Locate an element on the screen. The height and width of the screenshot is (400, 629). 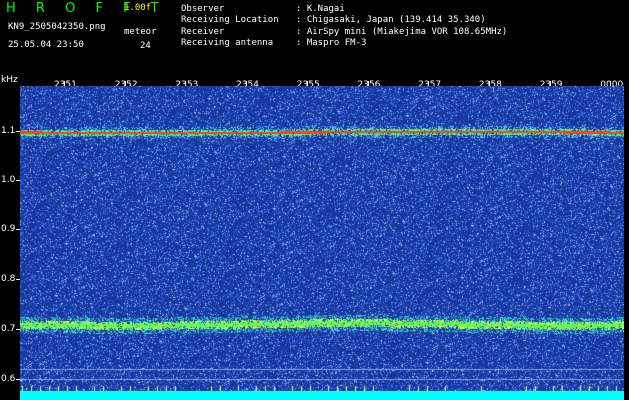
receiver-value: : AirSpy mini (Miakejima VOR 108.65MHz) is located at coordinates (402, 32).